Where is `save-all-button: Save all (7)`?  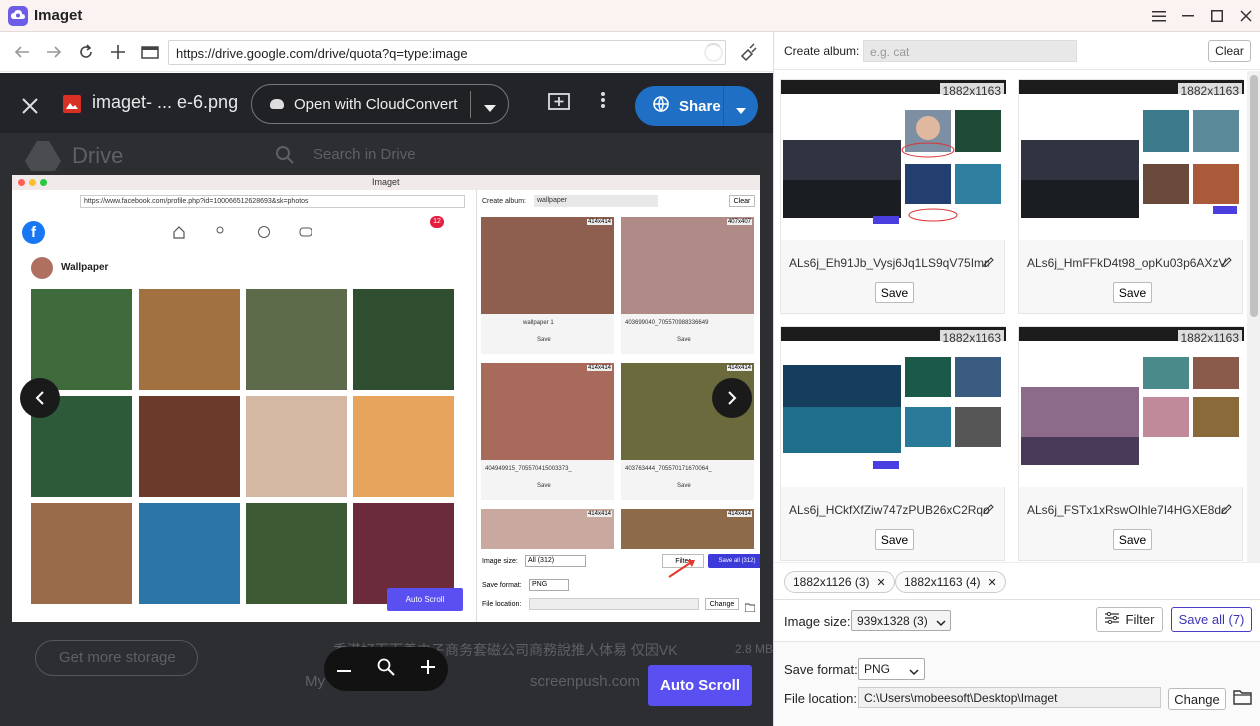
save-all-button: Save all (7) is located at coordinates (1211, 619).